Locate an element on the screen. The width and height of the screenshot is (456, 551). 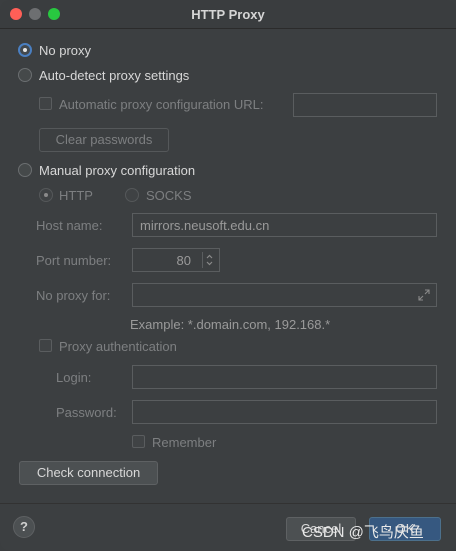
password-label: Password: is located at coordinates (86, 412).